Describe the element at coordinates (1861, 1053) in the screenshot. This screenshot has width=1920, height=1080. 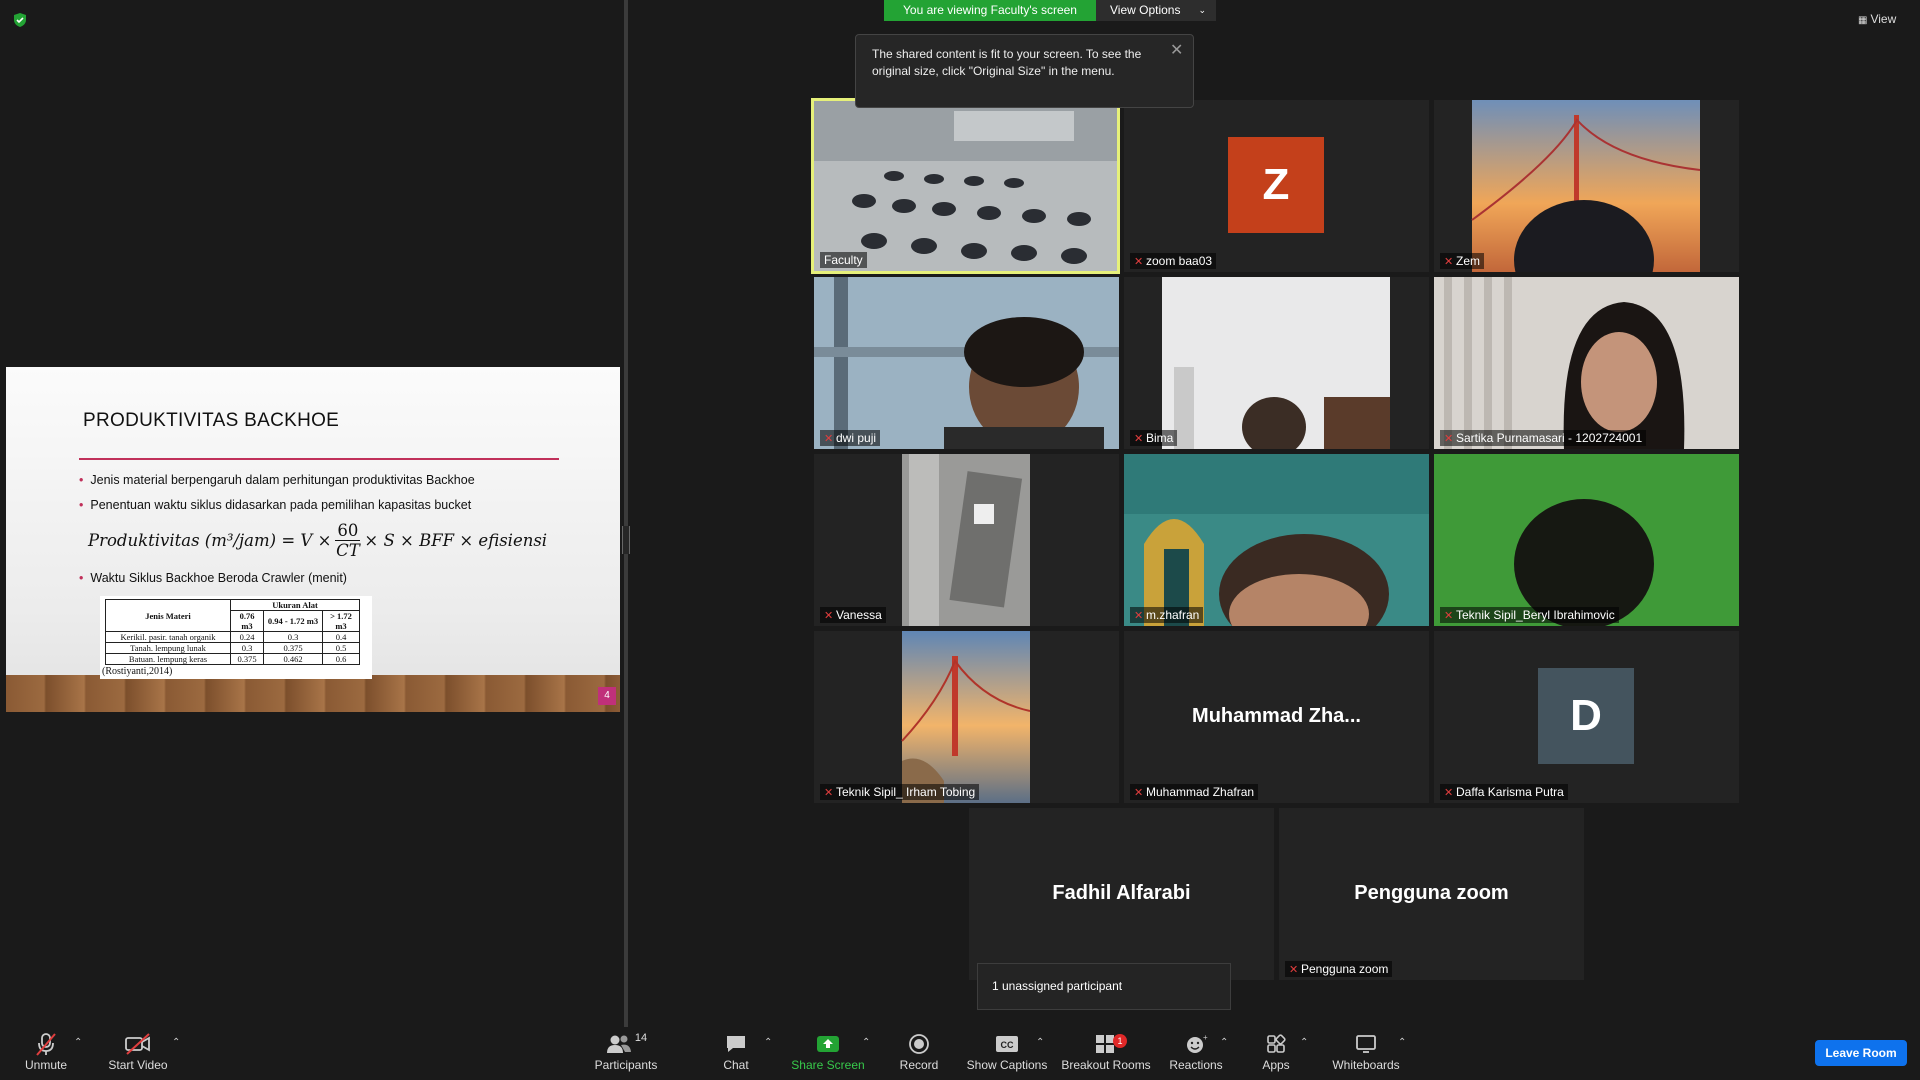
I see `leave-room-button: Leave Room` at that location.